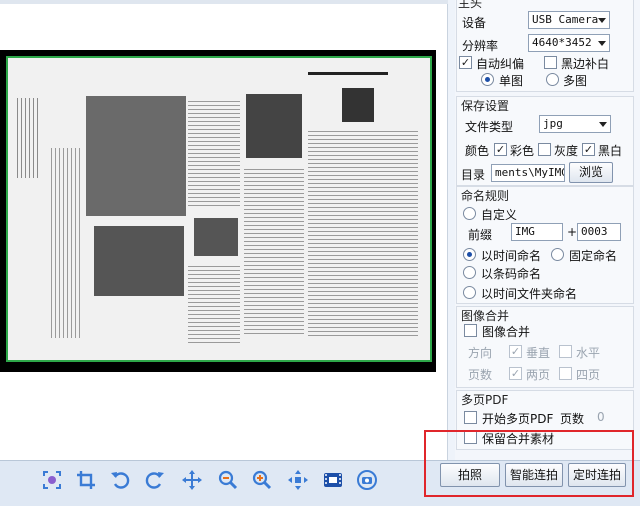 This screenshot has height=506, width=640. What do you see at coordinates (485, 106) in the screenshot?
I see `save-group-title: 保存设置` at bounding box center [485, 106].